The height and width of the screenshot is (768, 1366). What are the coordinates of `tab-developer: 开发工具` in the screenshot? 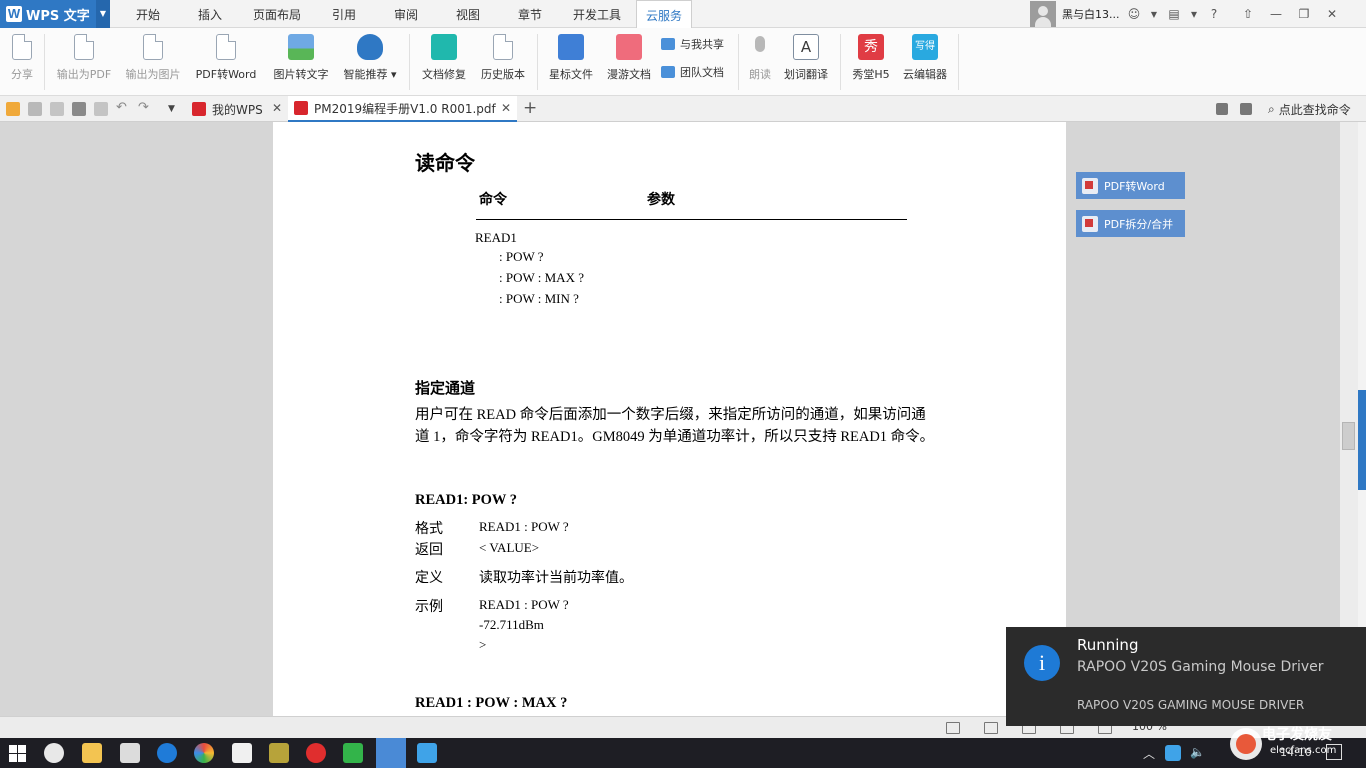 It's located at (597, 14).